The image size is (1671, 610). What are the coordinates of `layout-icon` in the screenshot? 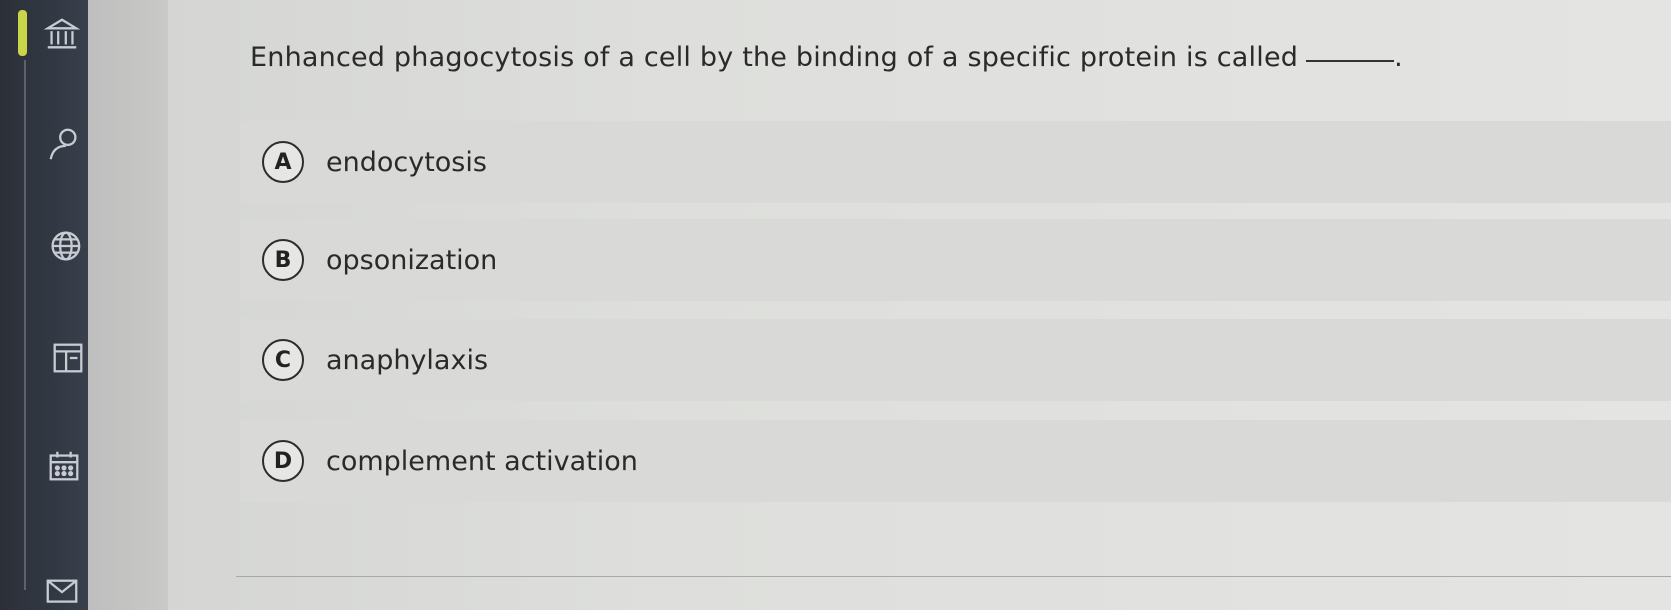 It's located at (68, 358).